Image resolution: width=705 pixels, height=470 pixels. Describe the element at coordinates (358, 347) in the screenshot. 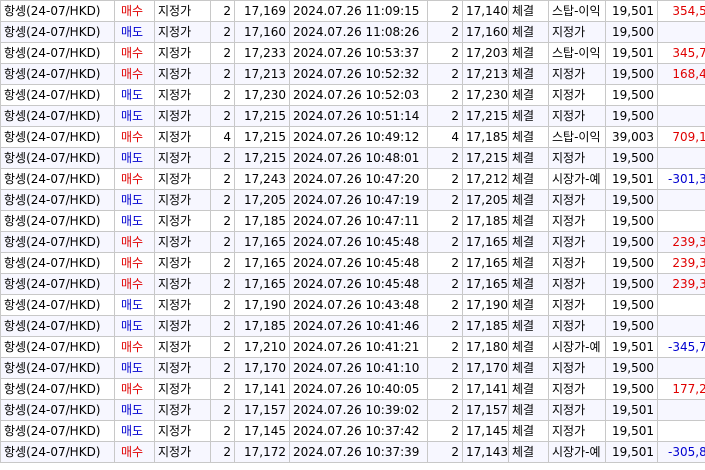

I see `datetime-cell: 2024.07.26 10:41:21` at that location.